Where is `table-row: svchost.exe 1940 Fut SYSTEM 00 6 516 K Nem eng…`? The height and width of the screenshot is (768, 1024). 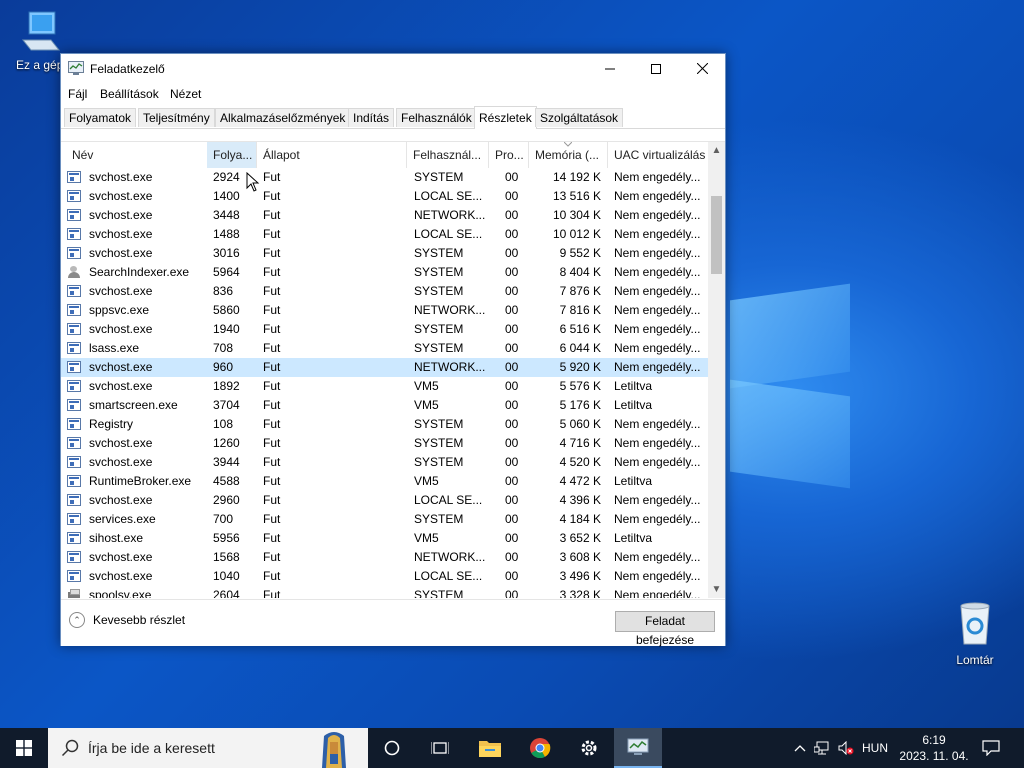
table-row: svchost.exe 1940 Fut SYSTEM 00 6 516 K Nem eng… is located at coordinates (384, 329).